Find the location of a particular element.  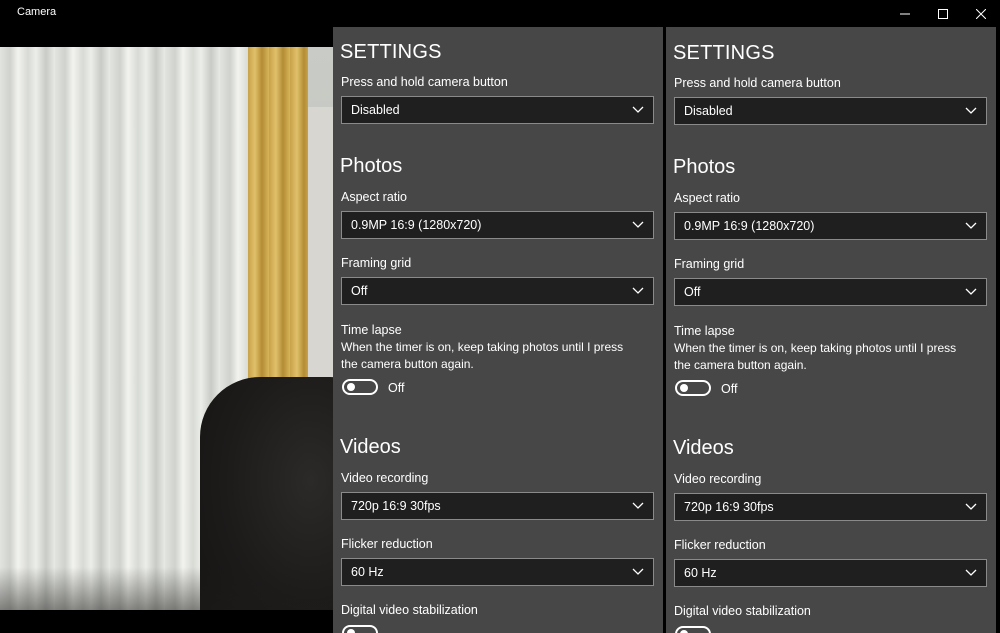

close-button is located at coordinates (981, 13).